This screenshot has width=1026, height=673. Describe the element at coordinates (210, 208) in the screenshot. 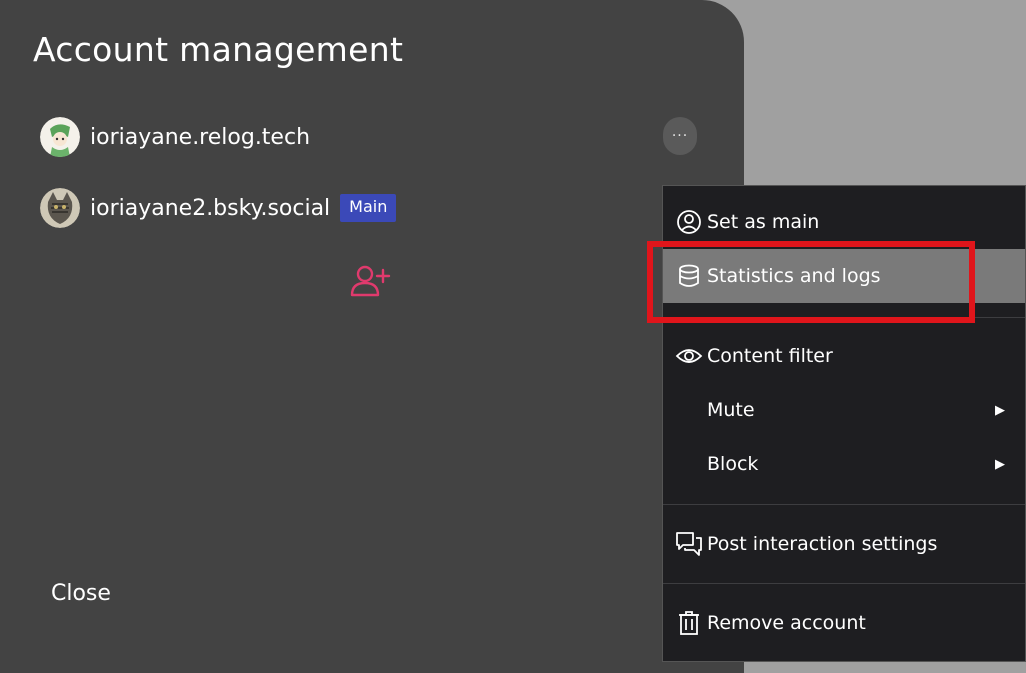

I see `account-handle: ioriayane2.bsky.social` at that location.